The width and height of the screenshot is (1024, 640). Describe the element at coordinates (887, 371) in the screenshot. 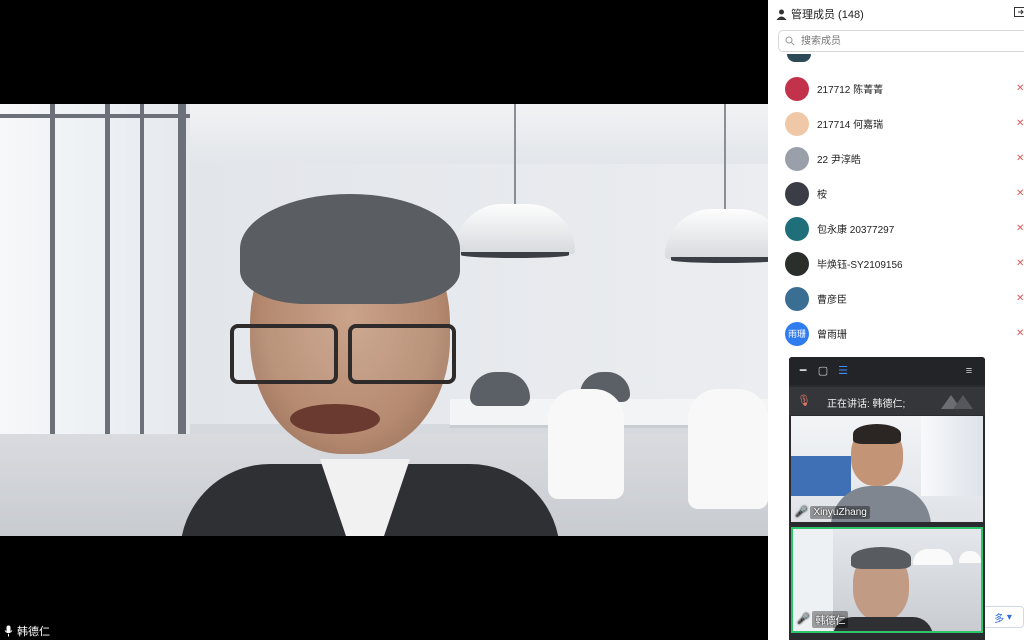

I see `floating-window-toolbar: ━ ▢ ☰ ≡` at that location.